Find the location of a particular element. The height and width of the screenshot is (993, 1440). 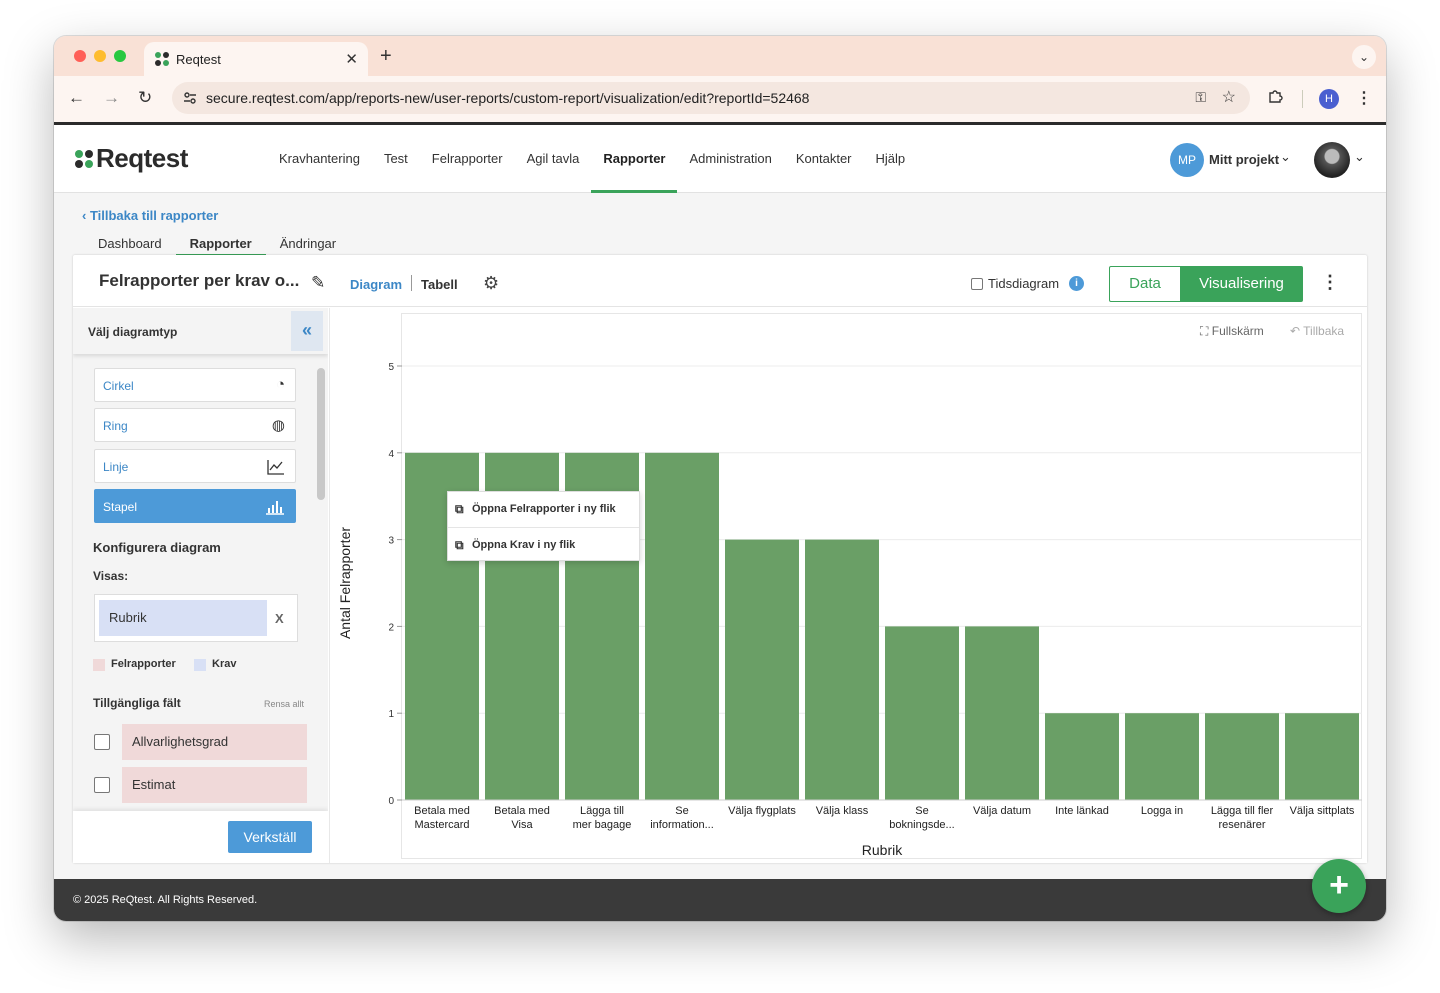

maximize-window-button is located at coordinates (120, 56).